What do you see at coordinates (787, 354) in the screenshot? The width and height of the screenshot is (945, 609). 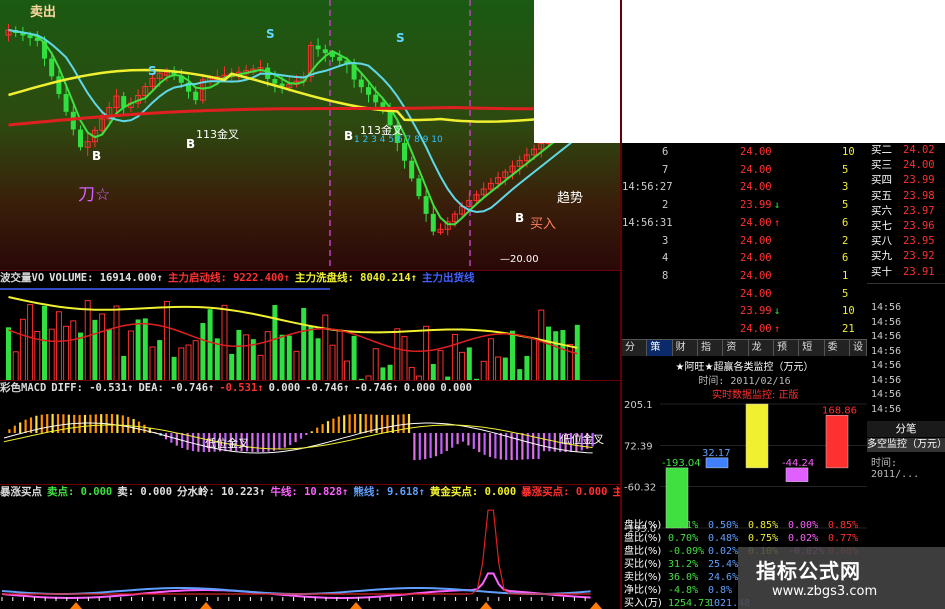 I see `tab-预警: 预警` at bounding box center [787, 354].